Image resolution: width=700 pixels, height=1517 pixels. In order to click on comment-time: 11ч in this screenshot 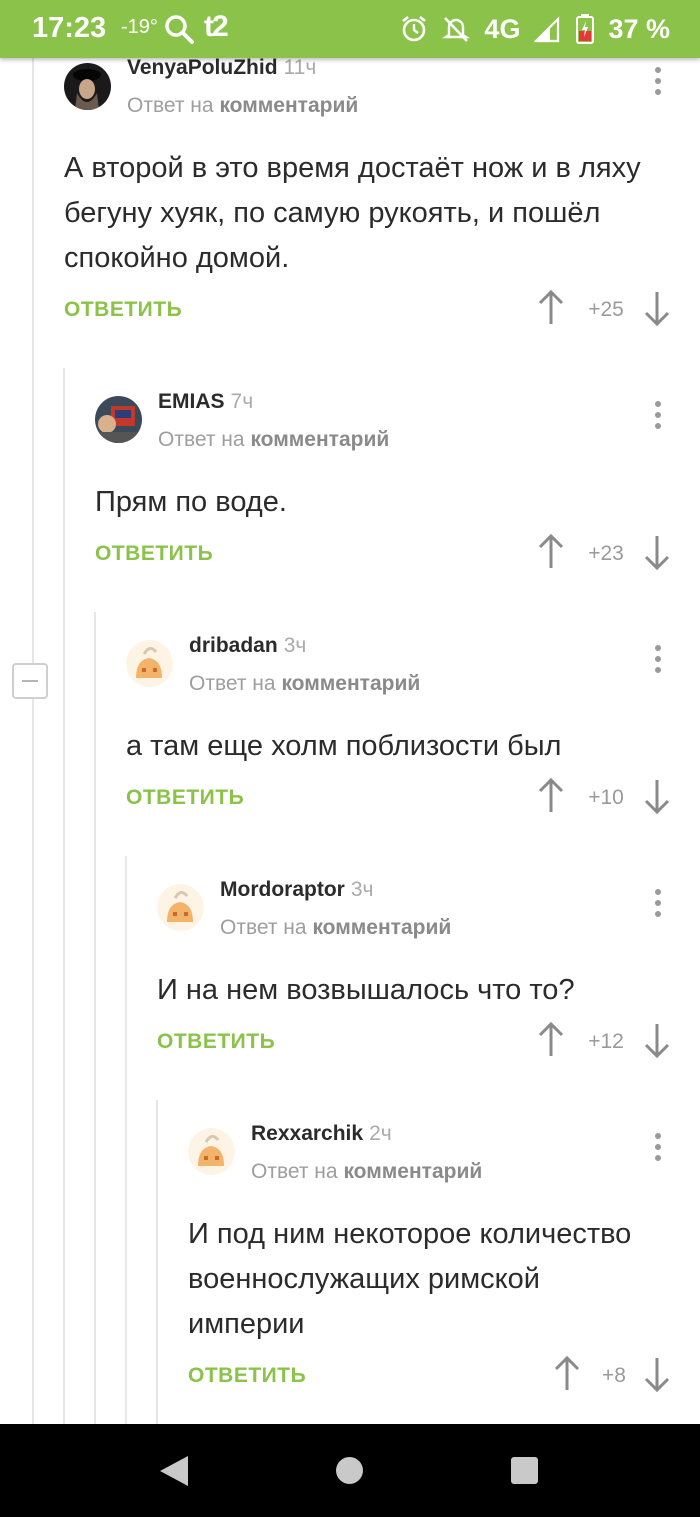, I will do `click(300, 67)`.